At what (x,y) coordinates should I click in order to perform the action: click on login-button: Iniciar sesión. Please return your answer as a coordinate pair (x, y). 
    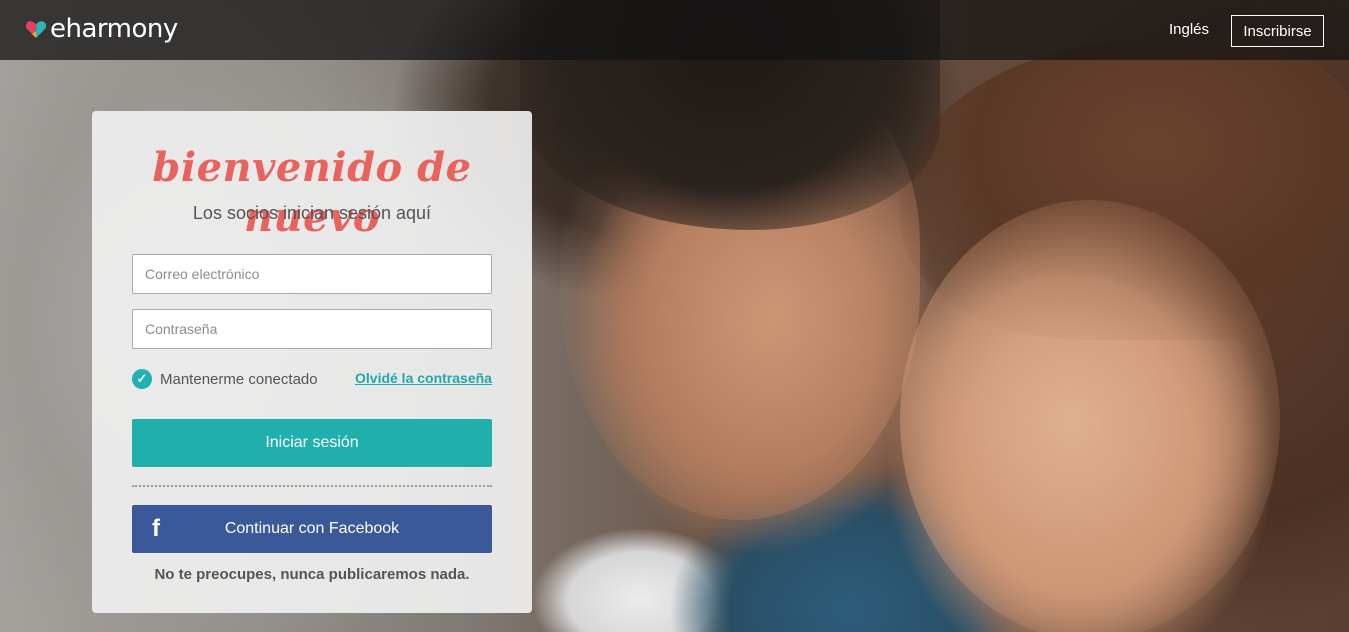
    Looking at the image, I should click on (312, 443).